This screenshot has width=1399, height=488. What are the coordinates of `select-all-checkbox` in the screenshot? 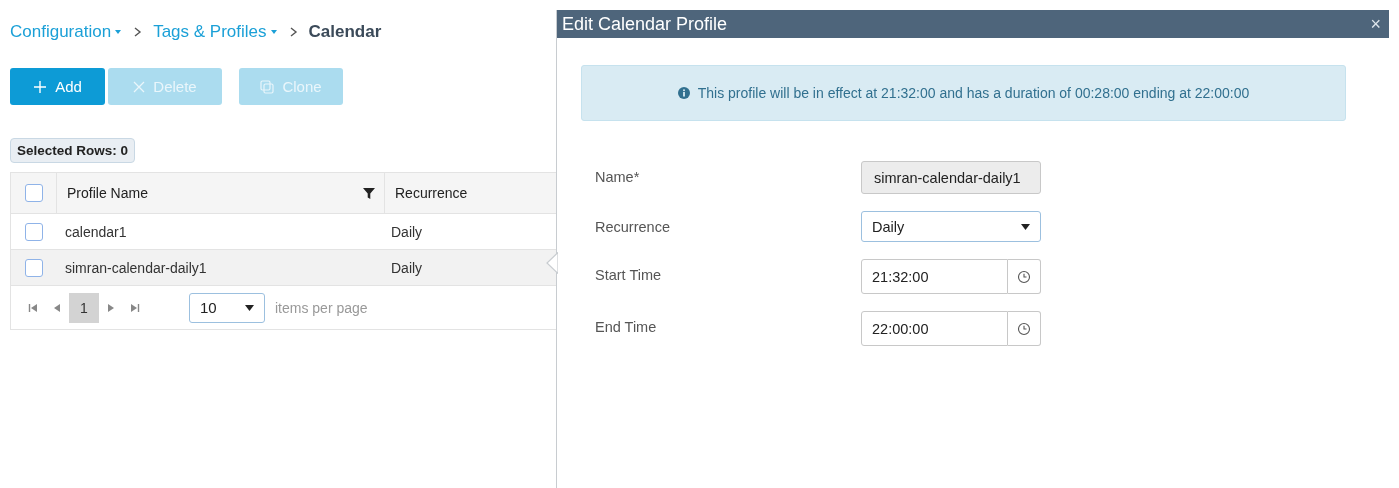 It's located at (34, 193).